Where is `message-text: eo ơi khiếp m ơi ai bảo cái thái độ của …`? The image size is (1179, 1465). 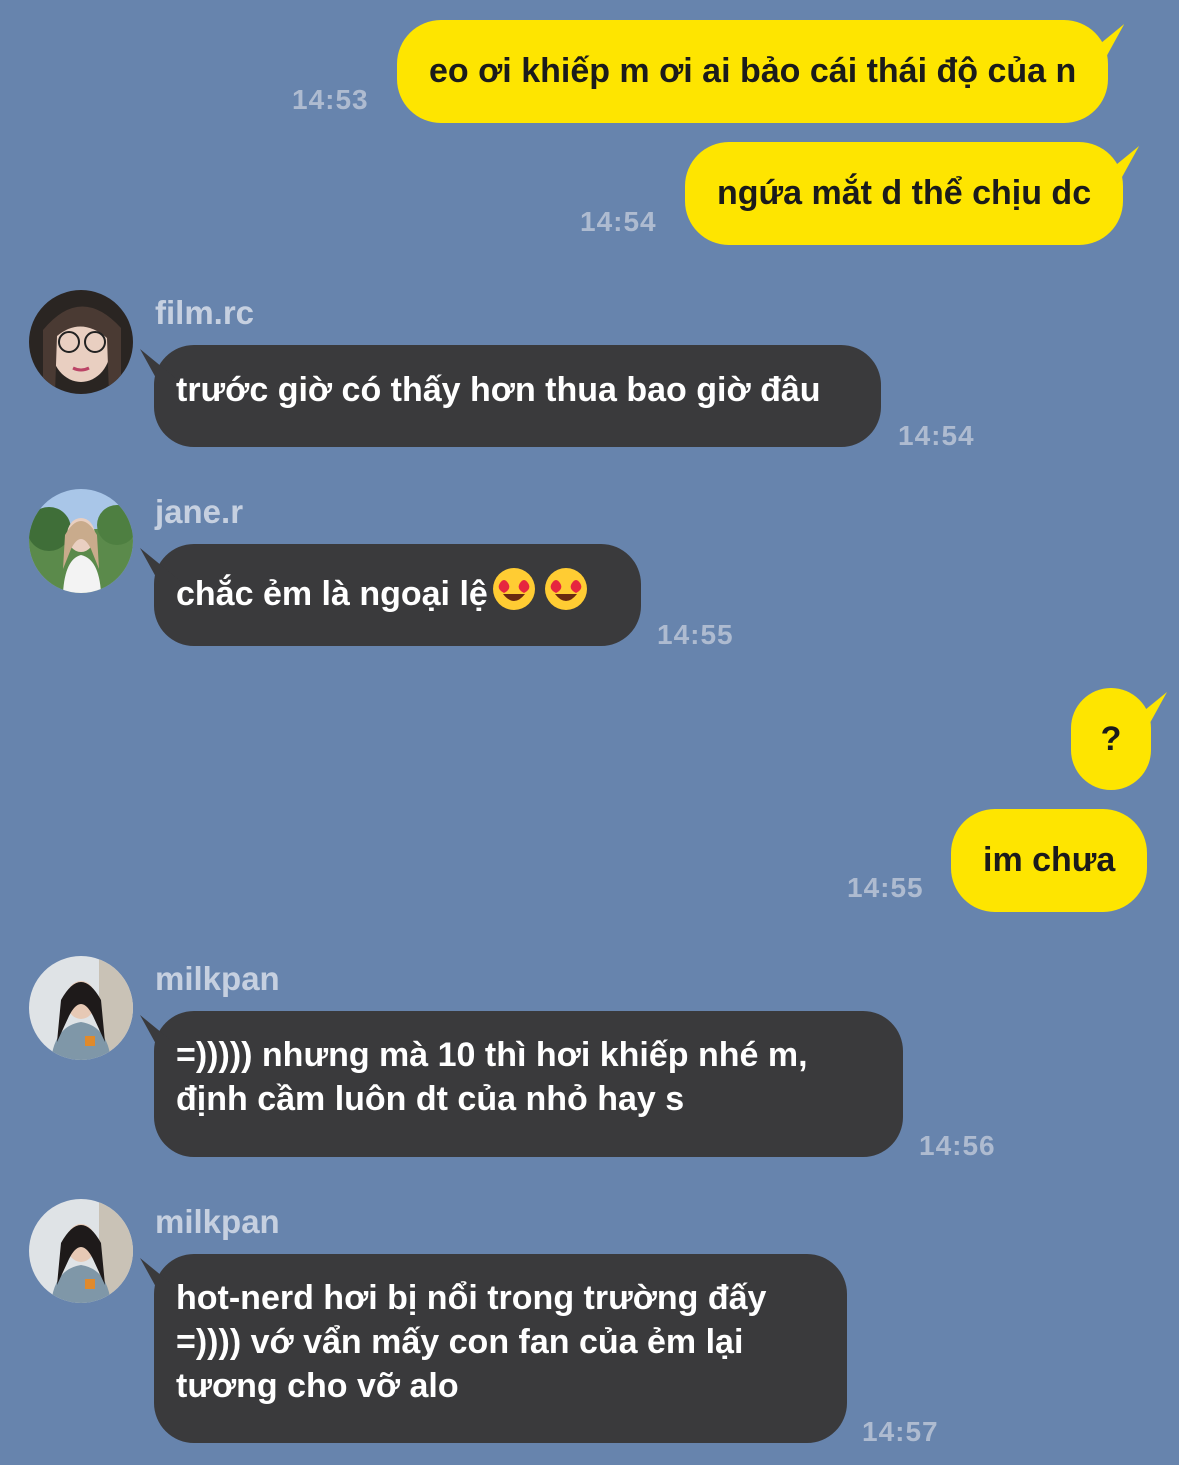 message-text: eo ơi khiếp m ơi ai bảo cái thái độ của … is located at coordinates (753, 71).